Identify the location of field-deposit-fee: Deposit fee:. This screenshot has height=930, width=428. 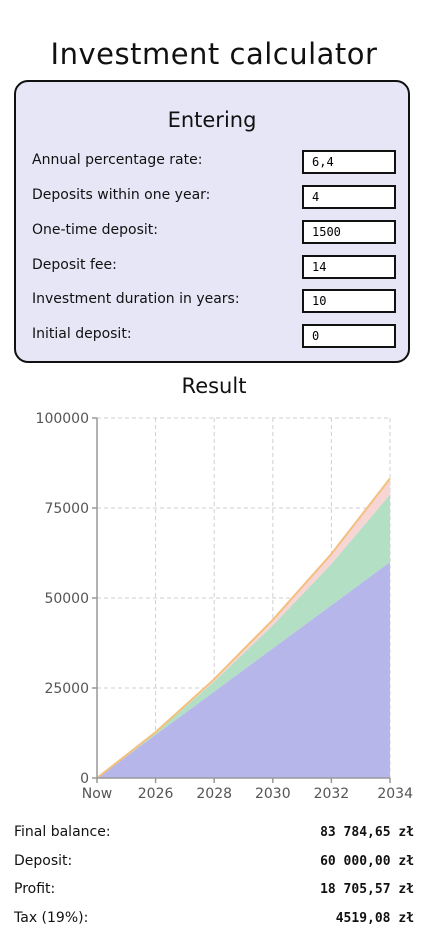
(214, 268).